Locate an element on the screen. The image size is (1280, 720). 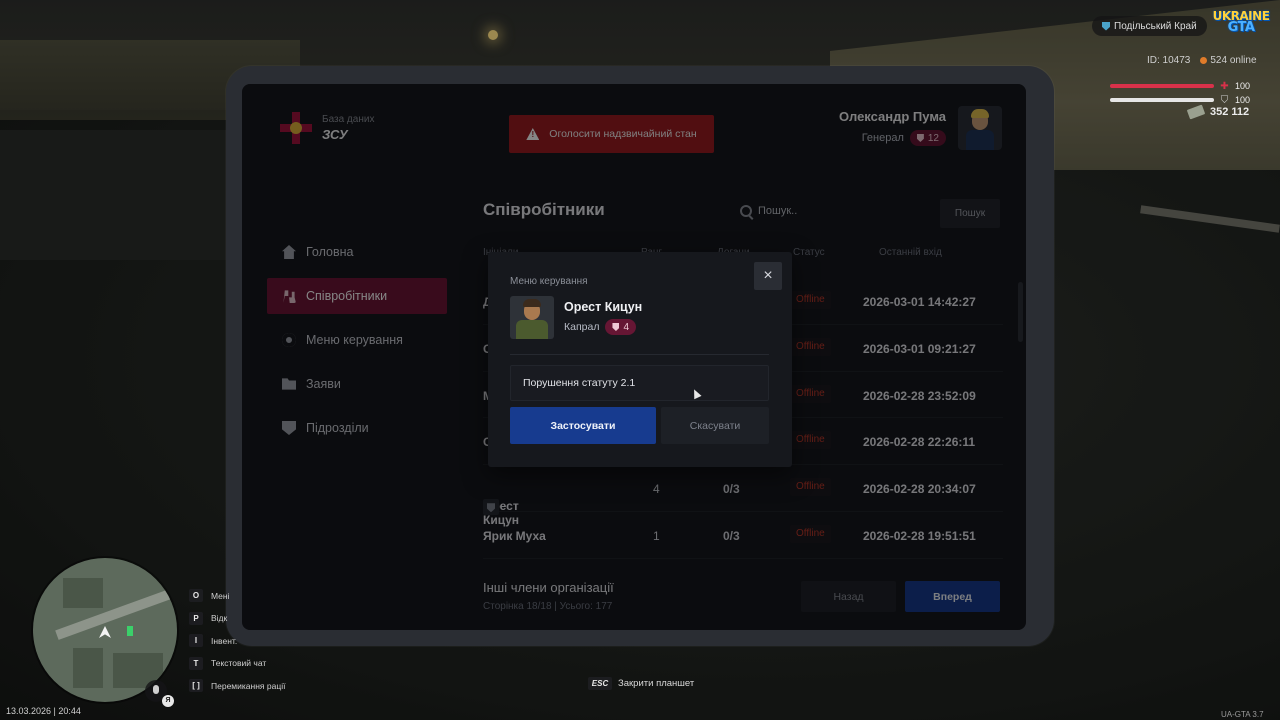
close-tablet-hint: ESC Закрити планшет is located at coordinates (641, 683).